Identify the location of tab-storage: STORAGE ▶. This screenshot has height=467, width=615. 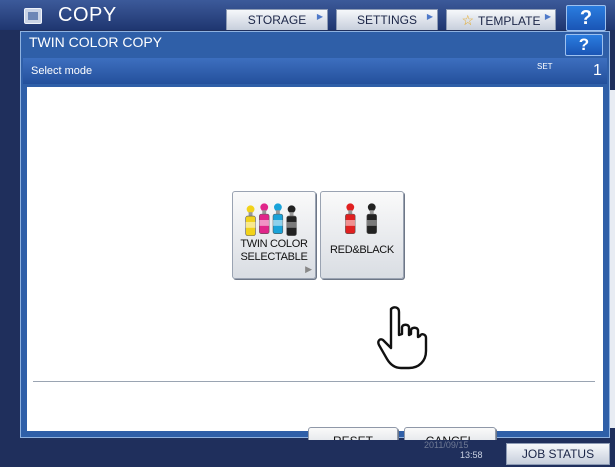
(277, 19).